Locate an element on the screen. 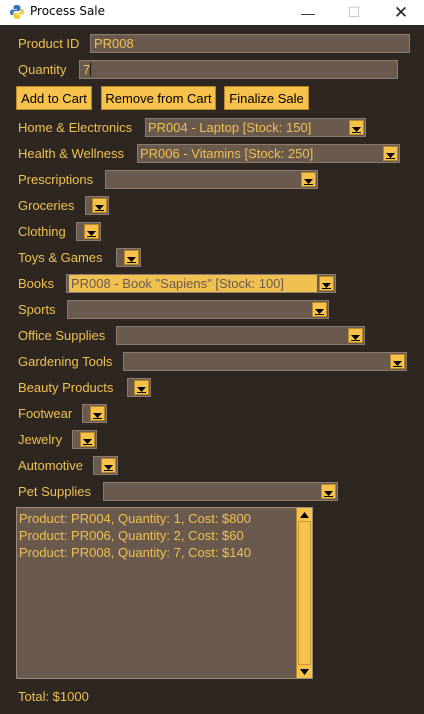 The width and height of the screenshot is (424, 714). category-label-prescriptions: Prescriptions is located at coordinates (56, 179).